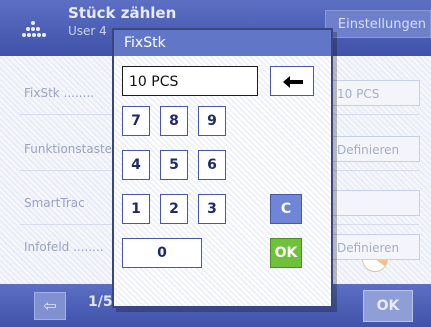 Image resolution: width=431 pixels, height=327 pixels. I want to click on keypad-0: 0, so click(162, 253).